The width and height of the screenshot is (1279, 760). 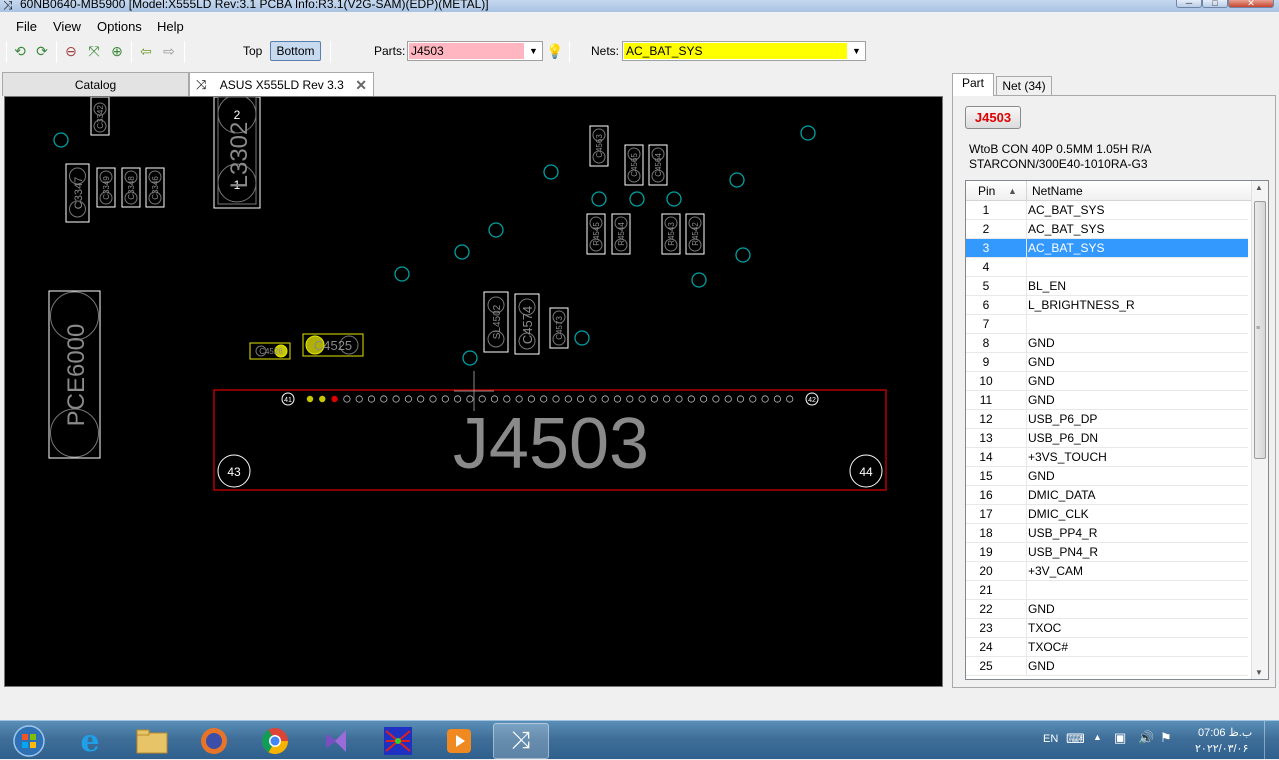 I want to click on table-row: 2 AC_BAT_SYS, so click(x=1107, y=229).